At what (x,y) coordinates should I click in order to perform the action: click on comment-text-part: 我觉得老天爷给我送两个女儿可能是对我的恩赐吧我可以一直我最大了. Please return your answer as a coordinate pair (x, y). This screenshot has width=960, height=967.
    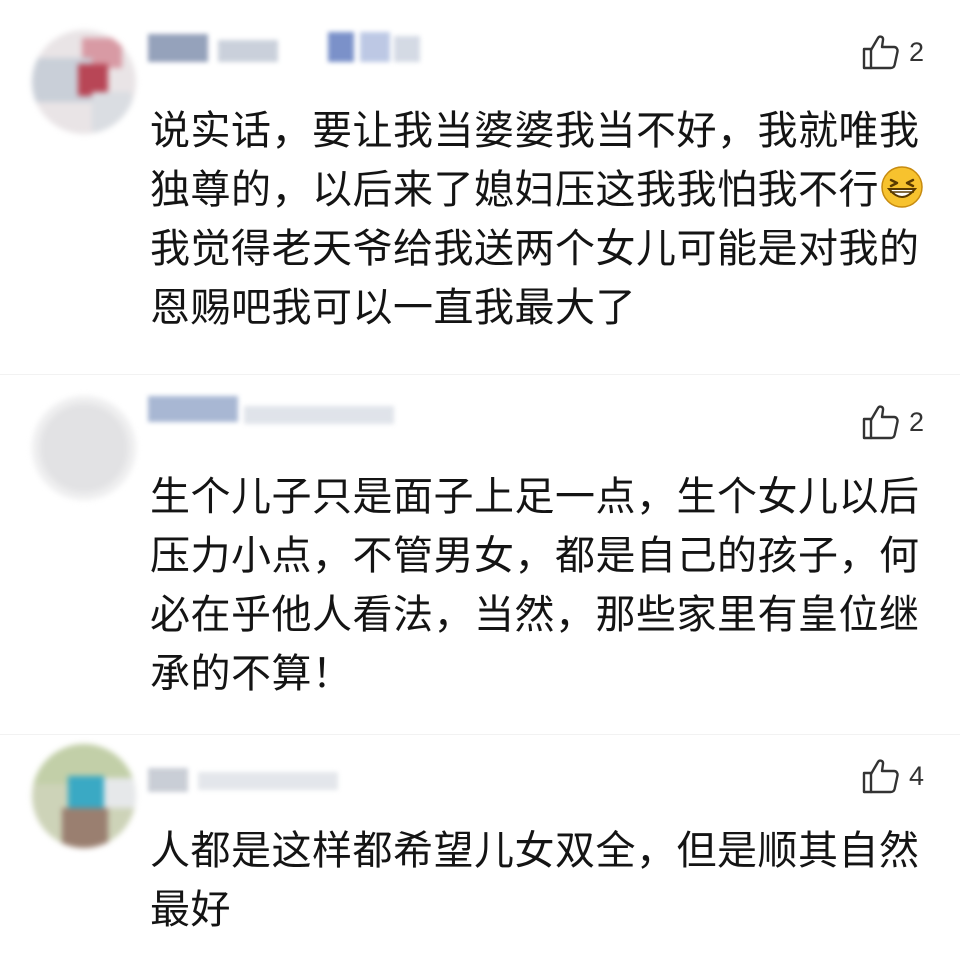
    Looking at the image, I should click on (535, 278).